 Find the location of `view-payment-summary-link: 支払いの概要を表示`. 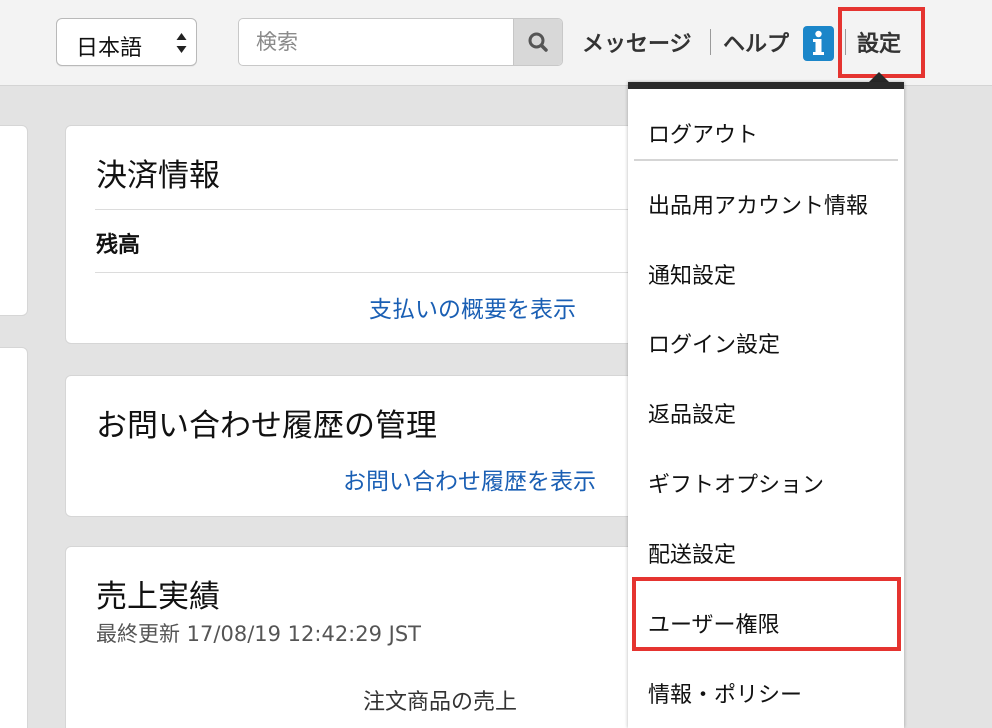

view-payment-summary-link: 支払いの概要を表示 is located at coordinates (472, 307).